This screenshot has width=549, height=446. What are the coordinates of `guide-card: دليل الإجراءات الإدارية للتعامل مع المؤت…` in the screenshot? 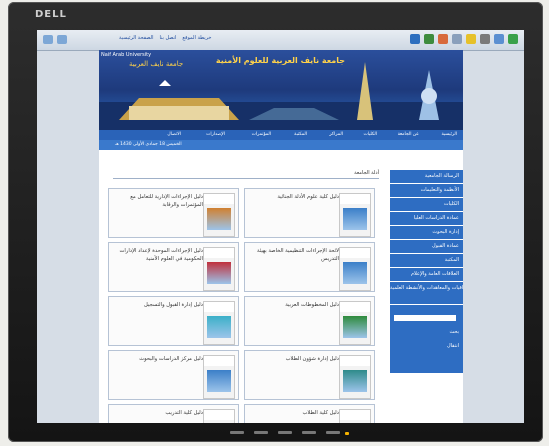 It's located at (173, 213).